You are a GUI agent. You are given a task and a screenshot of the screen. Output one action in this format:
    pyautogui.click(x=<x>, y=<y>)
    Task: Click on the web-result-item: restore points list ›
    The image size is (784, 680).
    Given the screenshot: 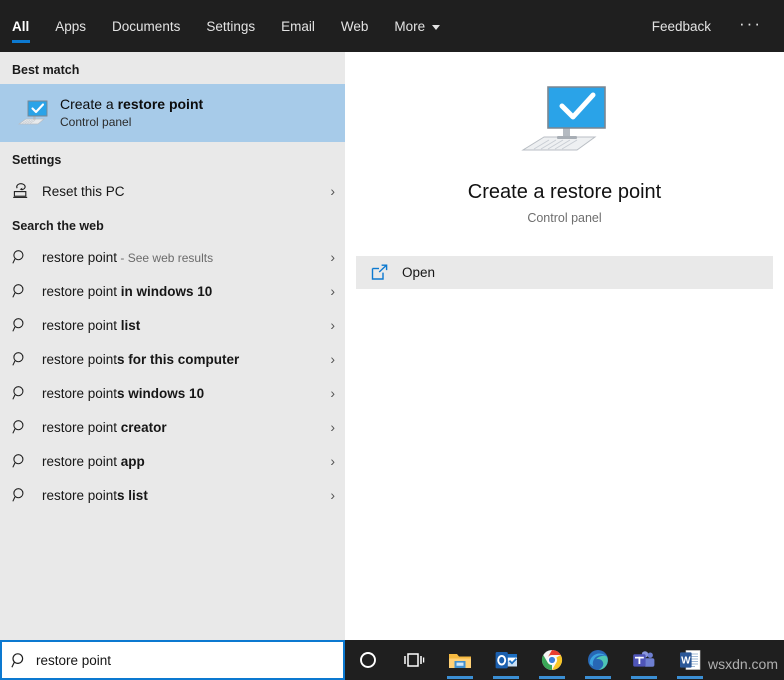 What is the action you would take?
    pyautogui.click(x=172, y=495)
    